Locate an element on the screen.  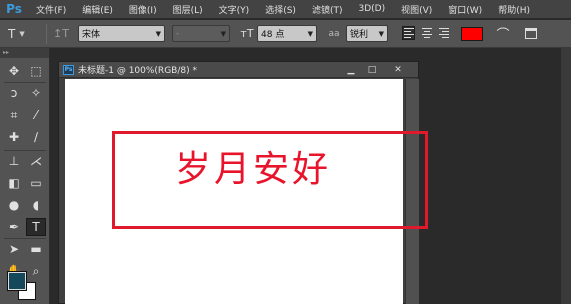
menu-select: 选择(S) is located at coordinates (280, 9).